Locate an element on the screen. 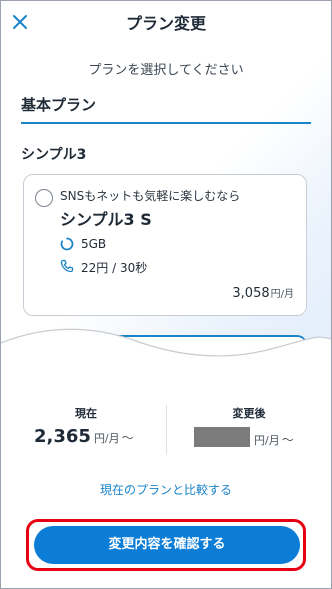 The image size is (332, 589). after-price-masked is located at coordinates (222, 437).